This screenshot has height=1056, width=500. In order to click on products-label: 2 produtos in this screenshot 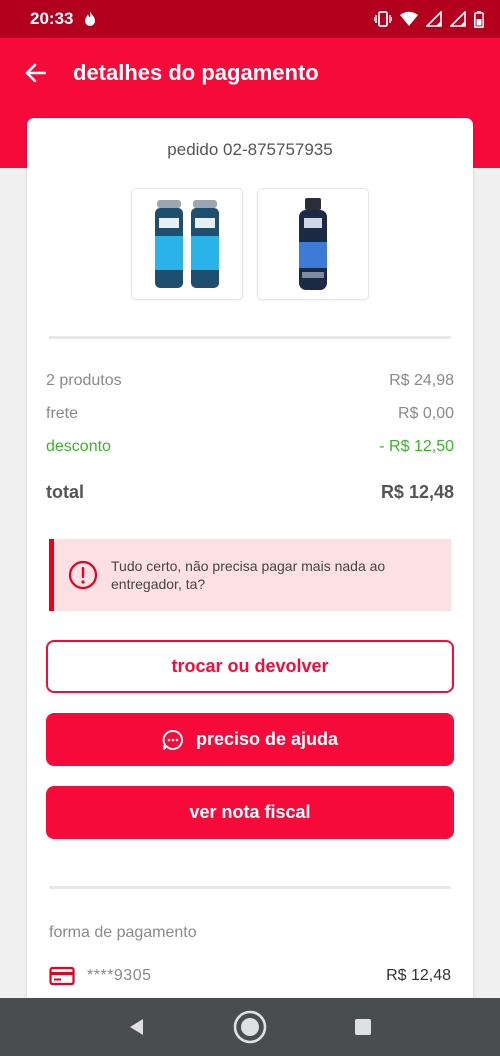, I will do `click(84, 380)`.